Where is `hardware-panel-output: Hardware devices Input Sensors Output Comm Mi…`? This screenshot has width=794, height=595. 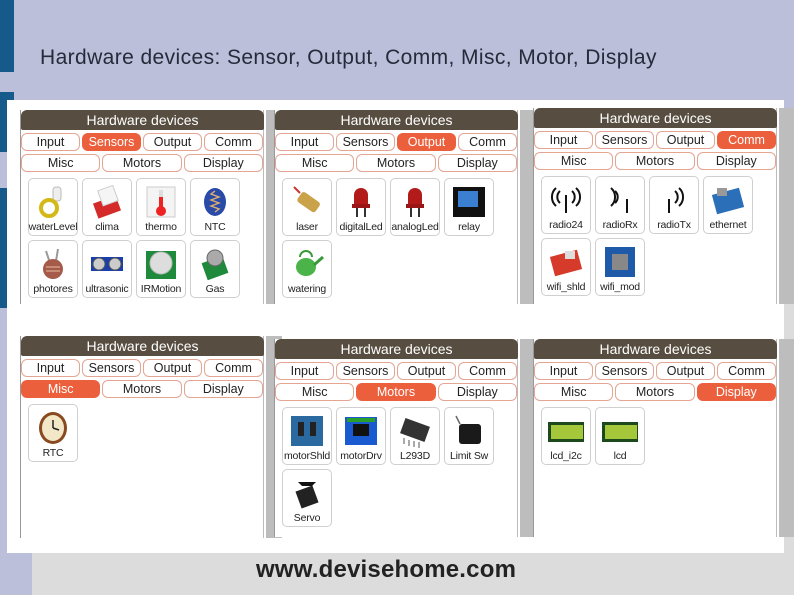 hardware-panel-output: Hardware devices Input Sensors Output Comm Mi… is located at coordinates (405, 207).